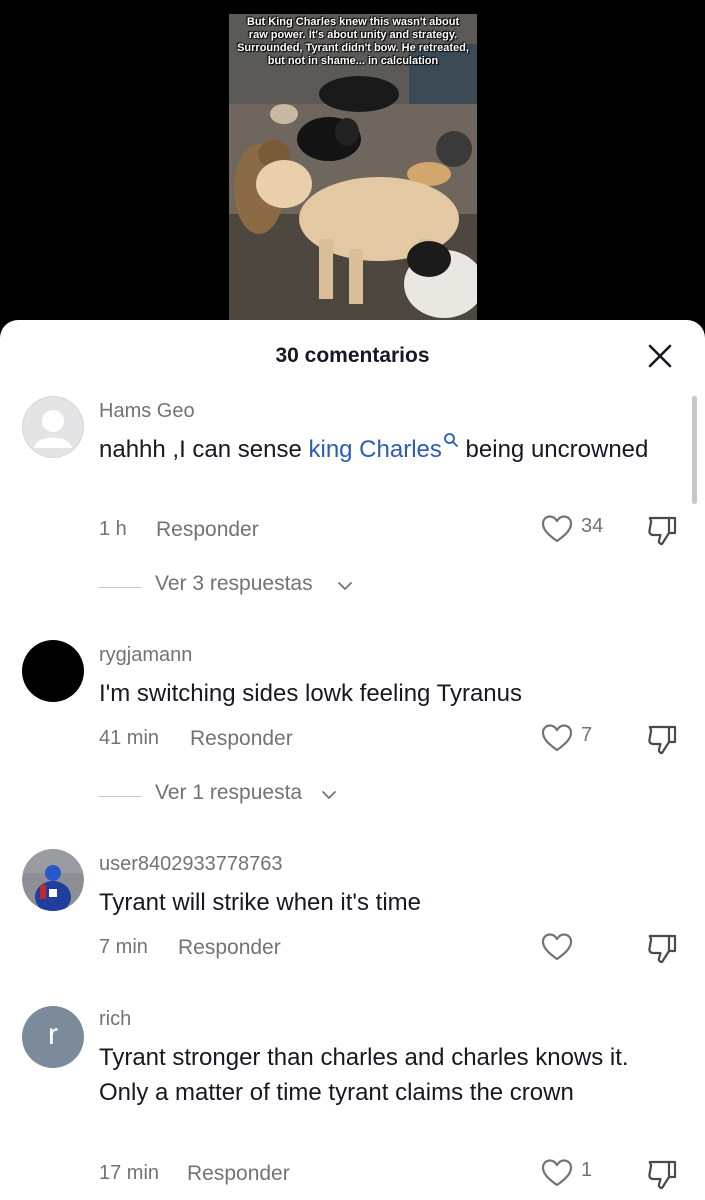 The height and width of the screenshot is (1200, 705). I want to click on avatar: r, so click(53, 1037).